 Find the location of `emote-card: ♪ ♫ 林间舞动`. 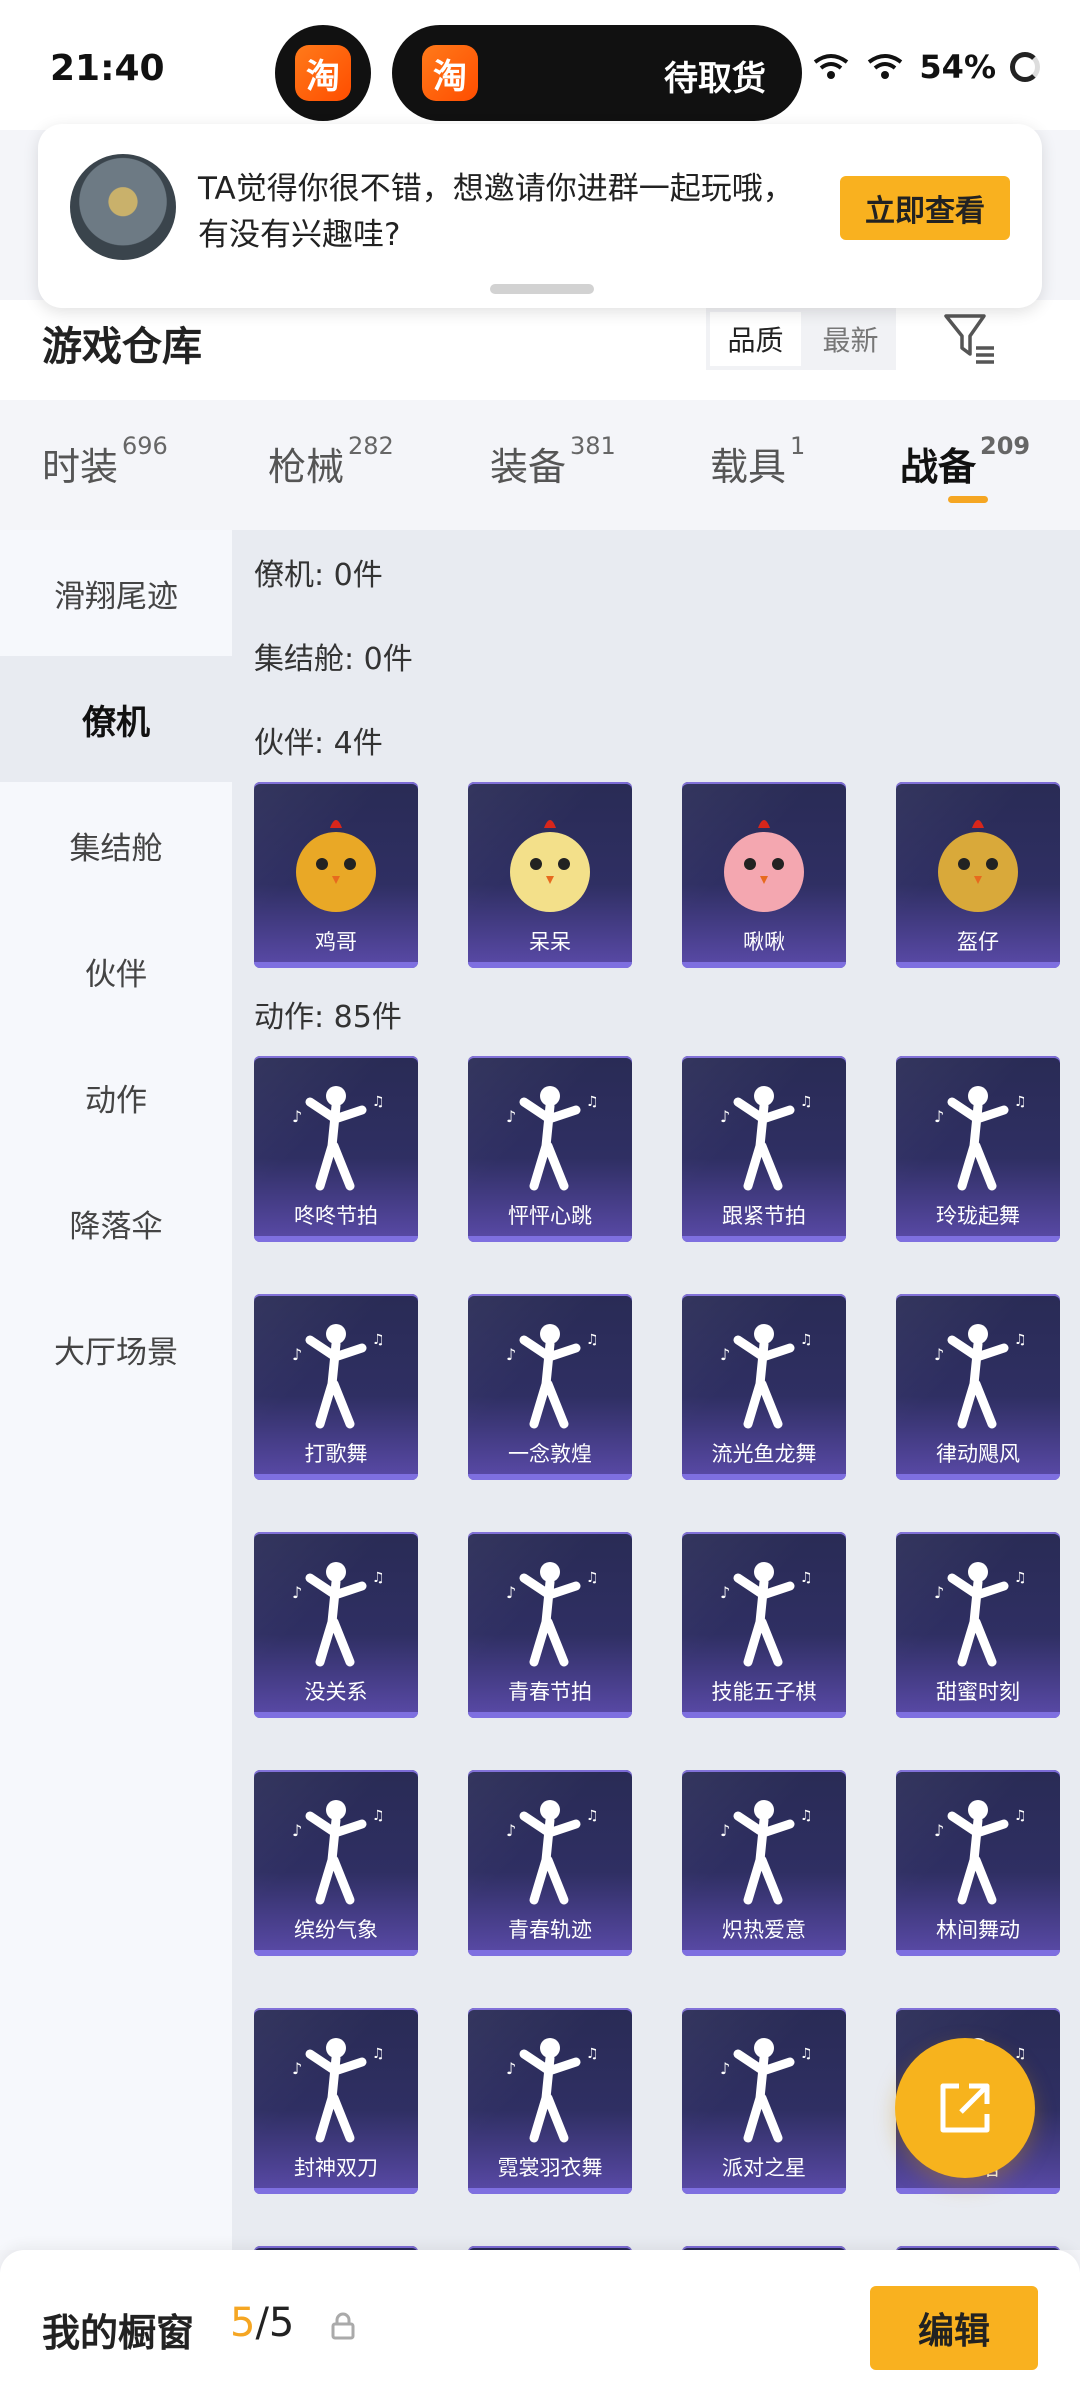

emote-card: ♪ ♫ 林间舞动 is located at coordinates (978, 1863).